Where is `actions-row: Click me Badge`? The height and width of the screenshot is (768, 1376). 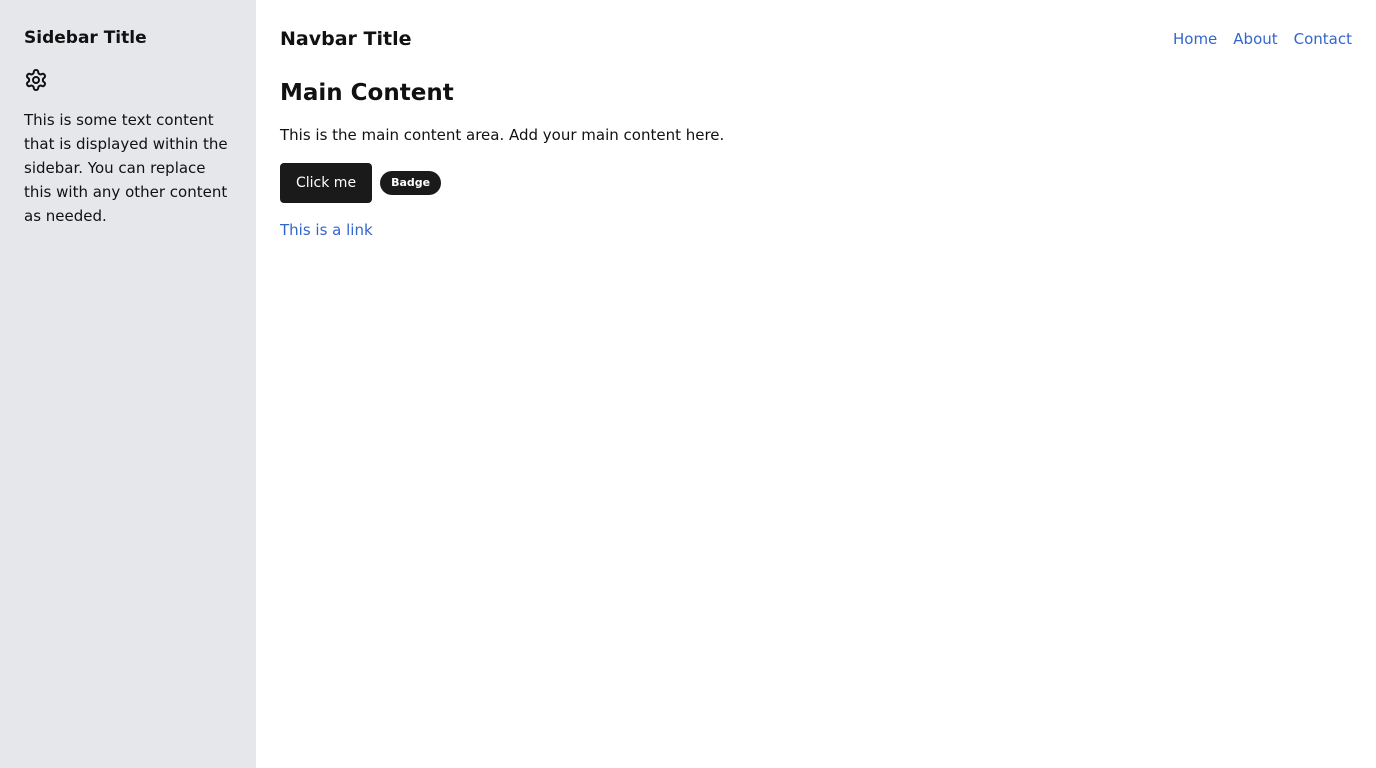 actions-row: Click me Badge is located at coordinates (816, 183).